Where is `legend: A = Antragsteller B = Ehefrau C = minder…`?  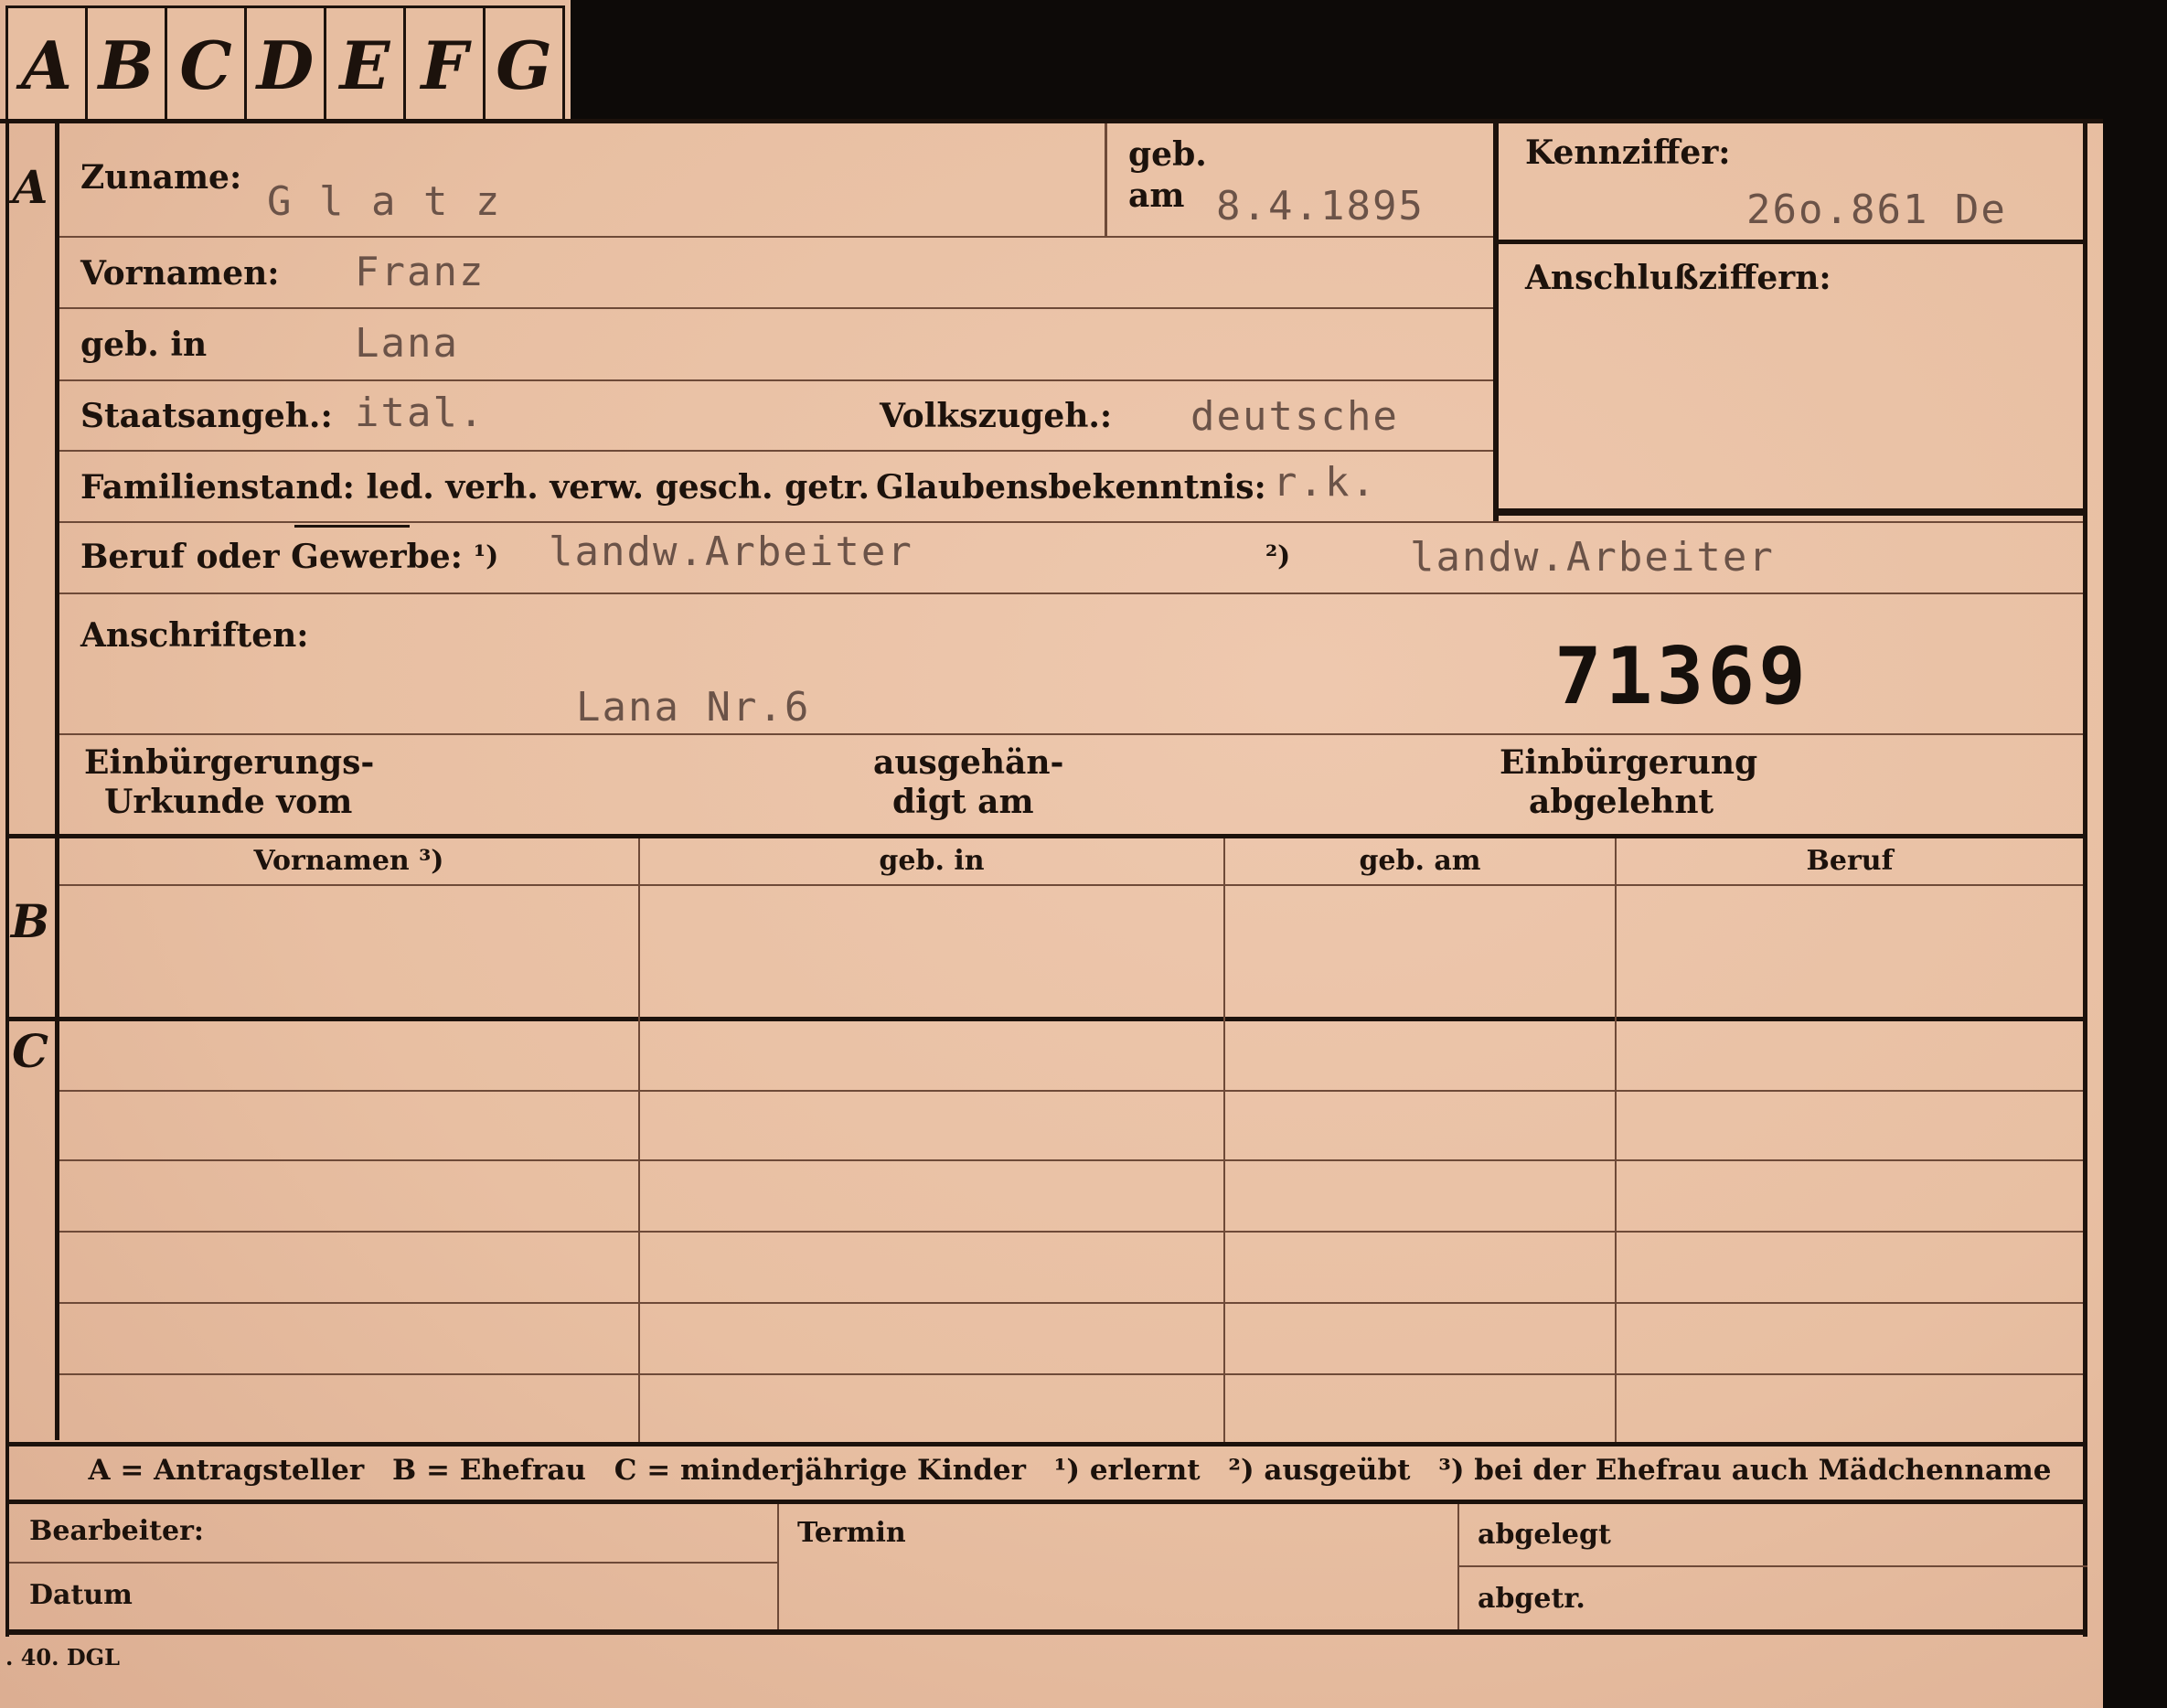
legend: A = Antragsteller B = Ehefrau C = minder… is located at coordinates (1070, 1471).